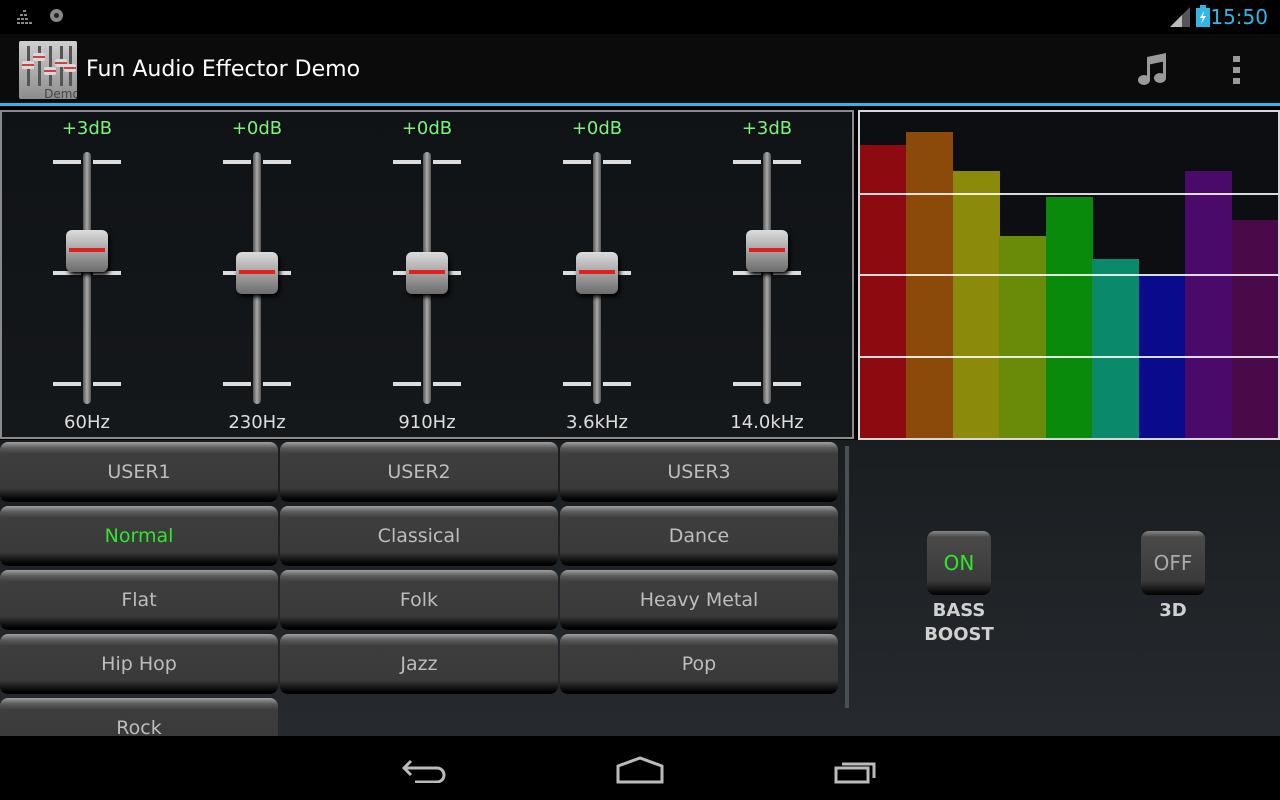 This screenshot has height=800, width=1280. What do you see at coordinates (419, 600) in the screenshot?
I see `preset-button-folk: Folk` at bounding box center [419, 600].